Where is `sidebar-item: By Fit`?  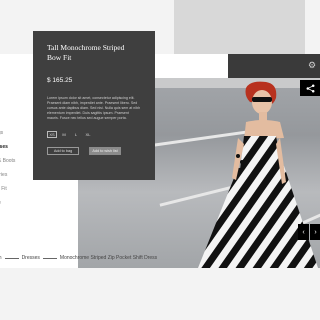 sidebar-item: By Fit is located at coordinates (7, 189).